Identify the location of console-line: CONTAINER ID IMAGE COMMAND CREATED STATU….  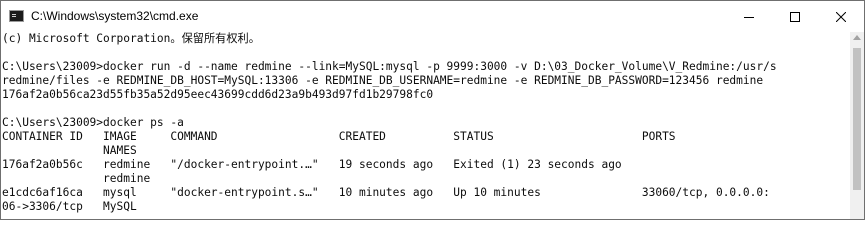
(339, 136).